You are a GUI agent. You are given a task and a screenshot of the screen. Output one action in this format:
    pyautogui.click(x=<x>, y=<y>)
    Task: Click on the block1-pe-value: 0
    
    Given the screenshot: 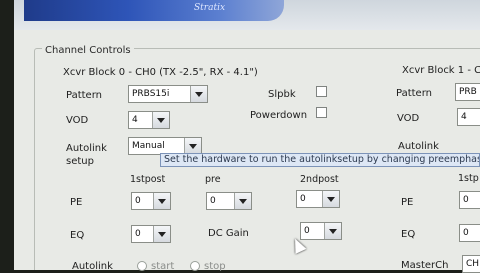 What is the action you would take?
    pyautogui.click(x=466, y=200)
    